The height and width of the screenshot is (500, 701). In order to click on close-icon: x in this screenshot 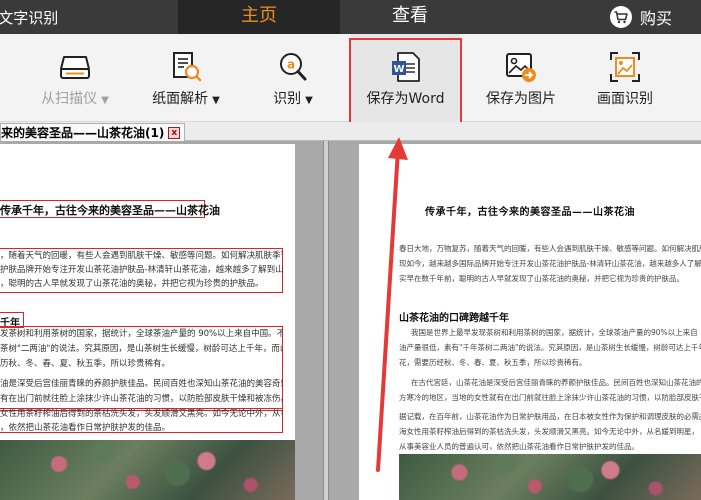, I will do `click(174, 132)`.